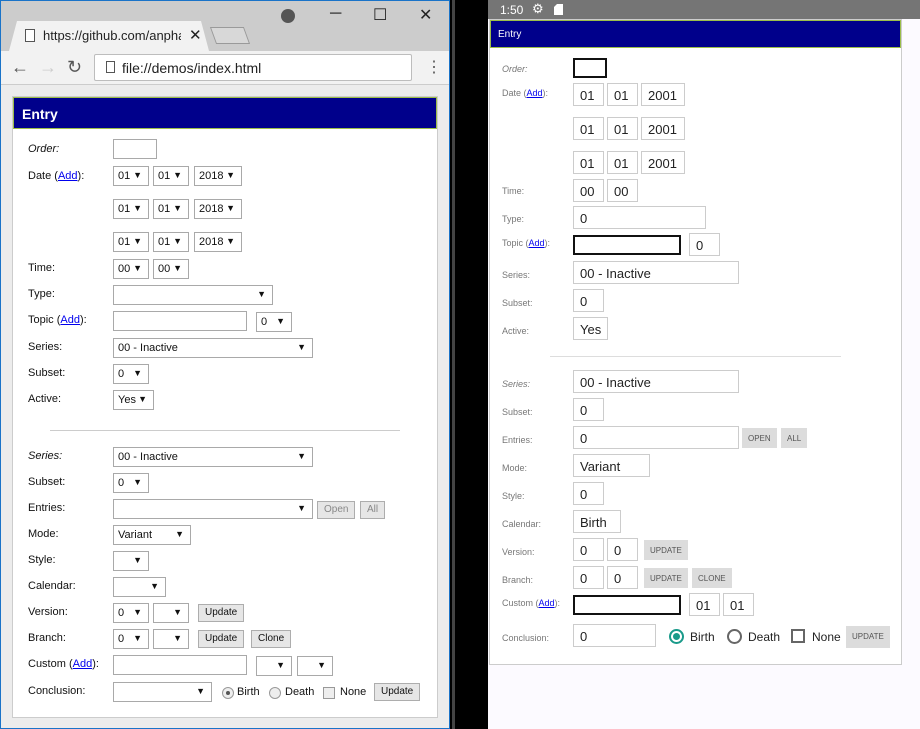 This screenshot has width=920, height=729. I want to click on branch-b-select: ▼, so click(171, 639).